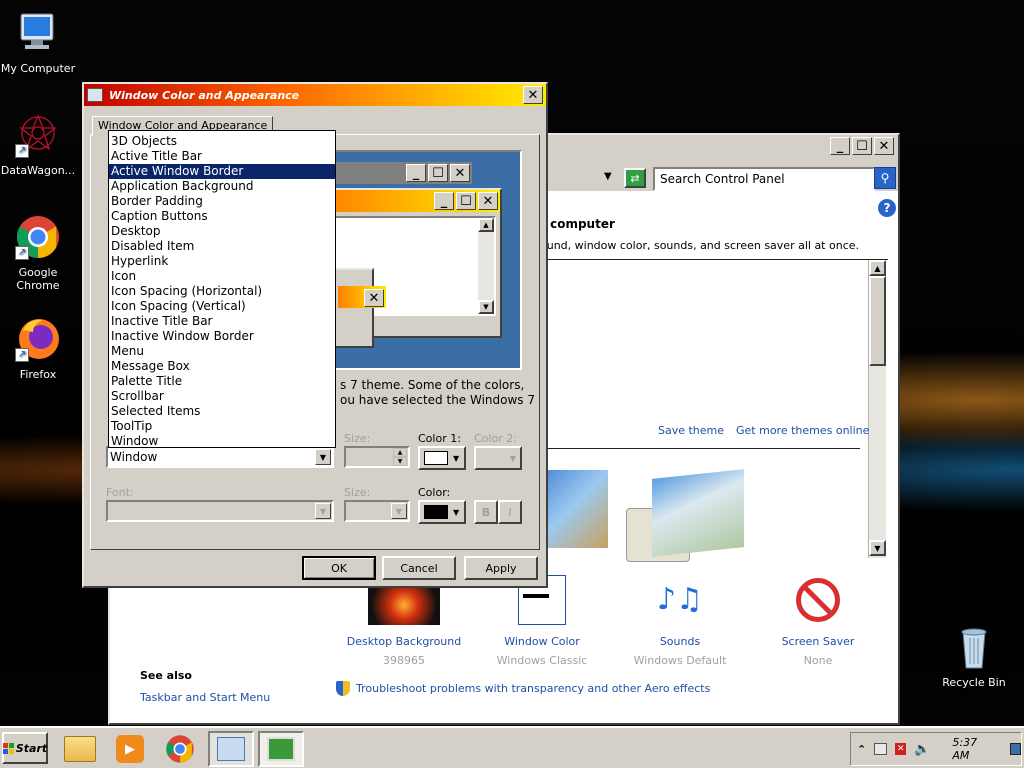 Image resolution: width=1024 pixels, height=768 pixels. What do you see at coordinates (222, 291) in the screenshot?
I see `dropdown-option: Icon Spacing (Horizontal)` at bounding box center [222, 291].